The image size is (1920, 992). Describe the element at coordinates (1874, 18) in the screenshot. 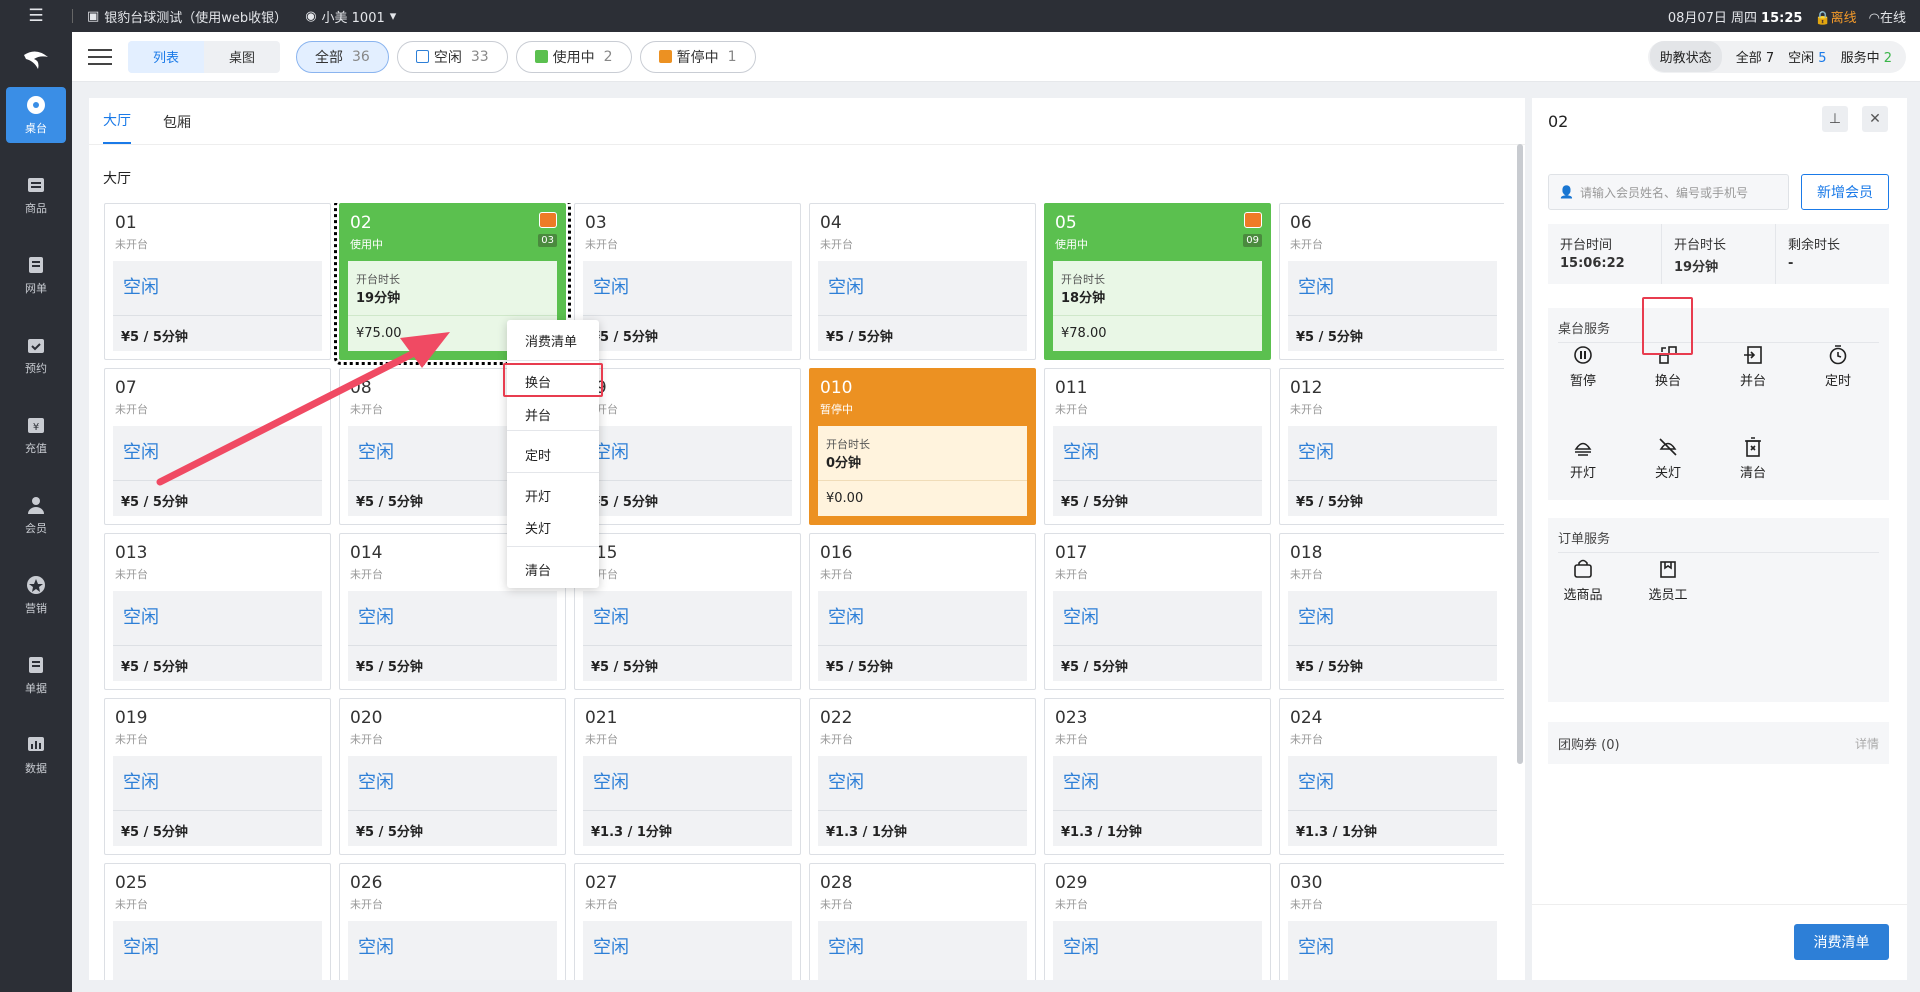

I see `wifi-icon: ◠` at that location.